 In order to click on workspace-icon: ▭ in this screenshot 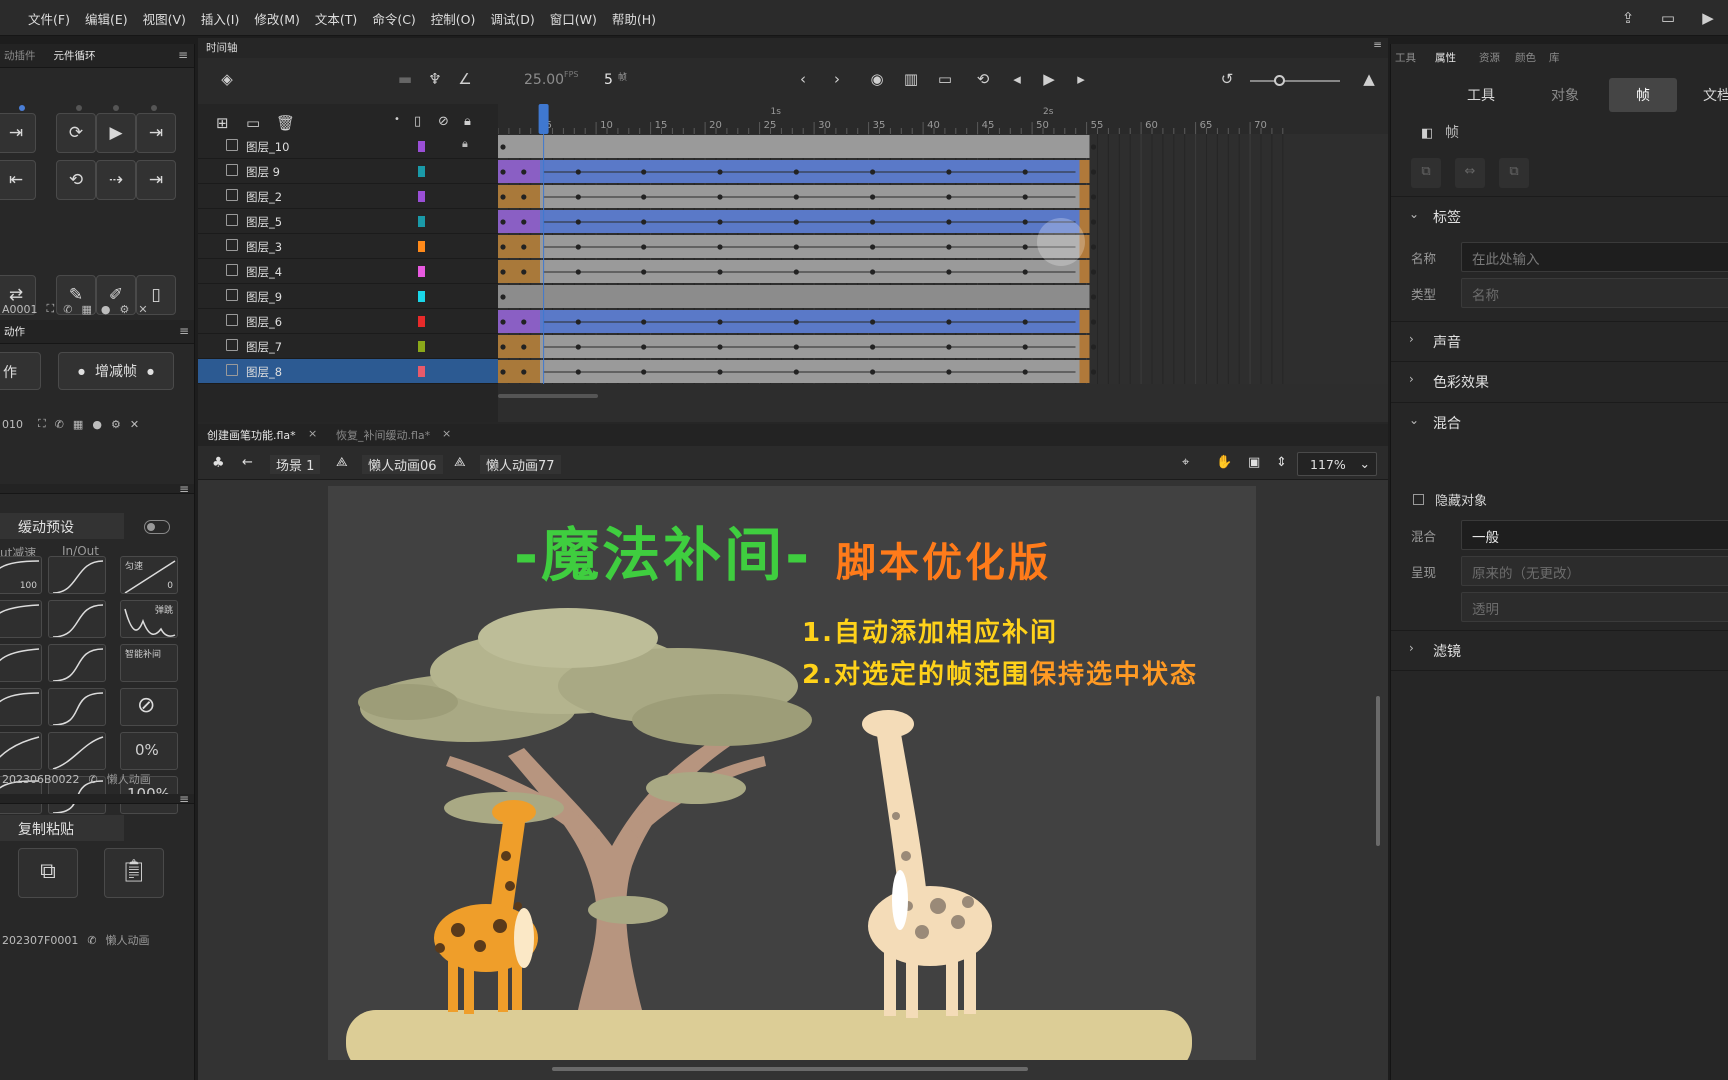, I will do `click(1668, 18)`.